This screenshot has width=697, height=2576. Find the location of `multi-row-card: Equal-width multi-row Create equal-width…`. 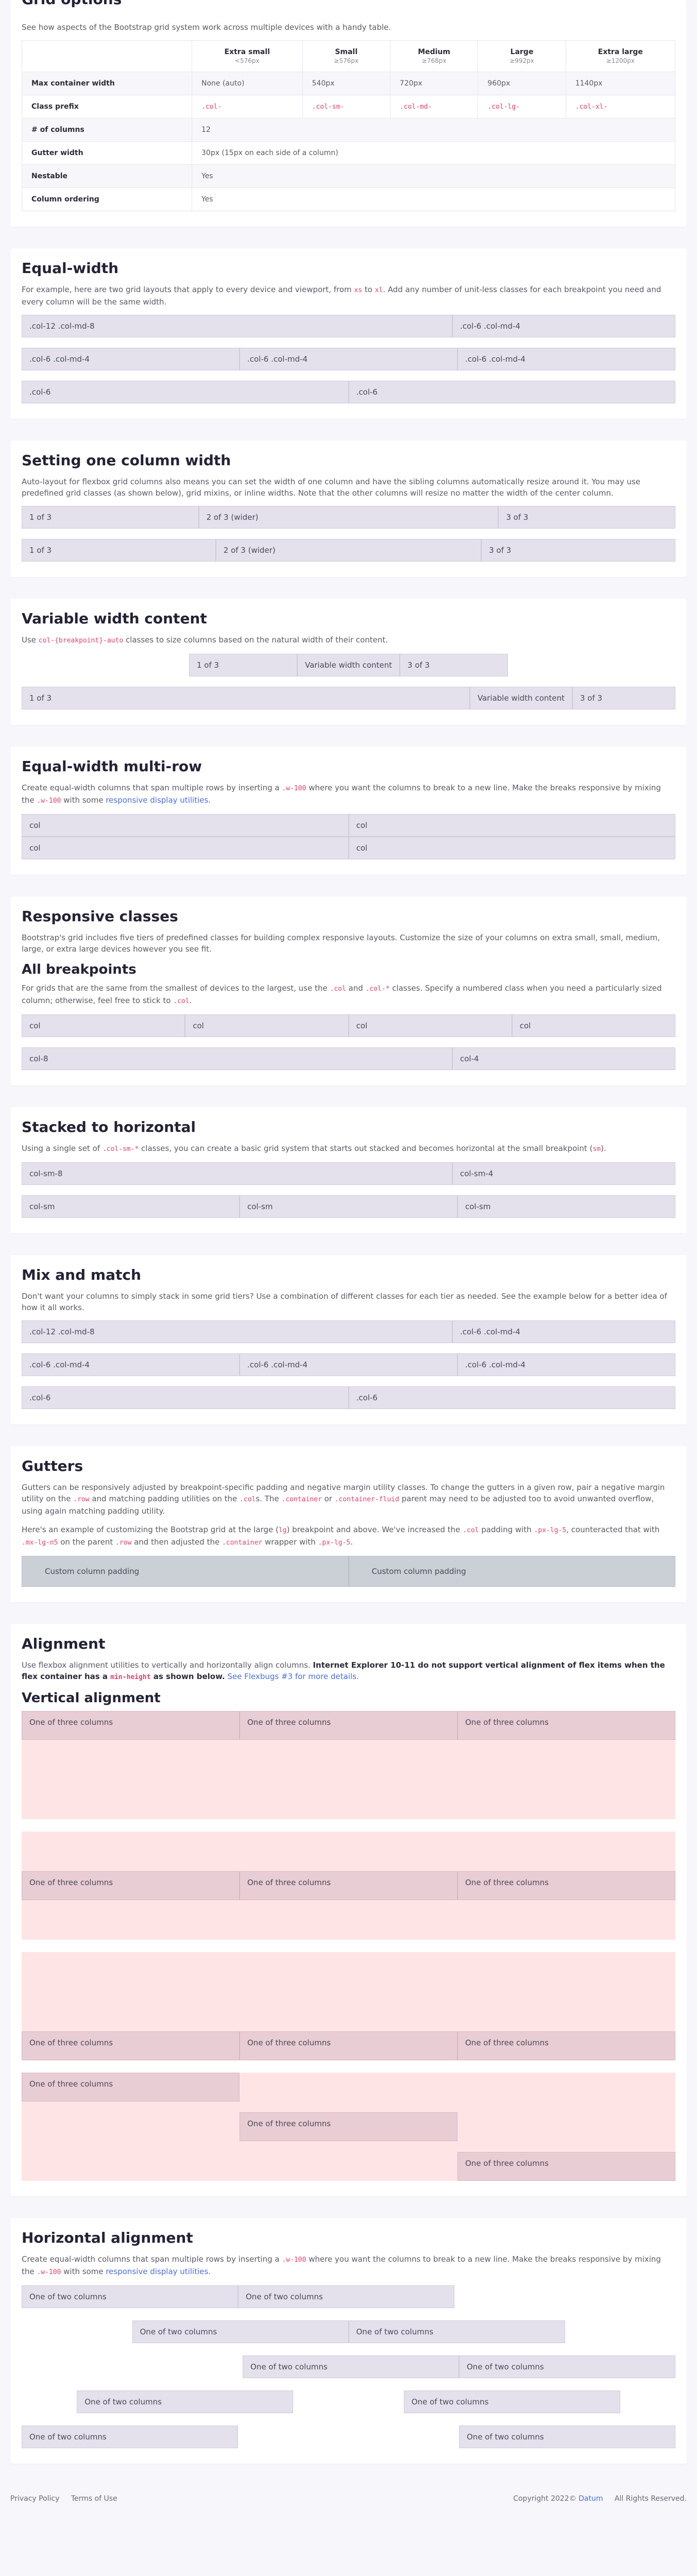

multi-row-card: Equal-width multi-row Create equal-width… is located at coordinates (348, 811).